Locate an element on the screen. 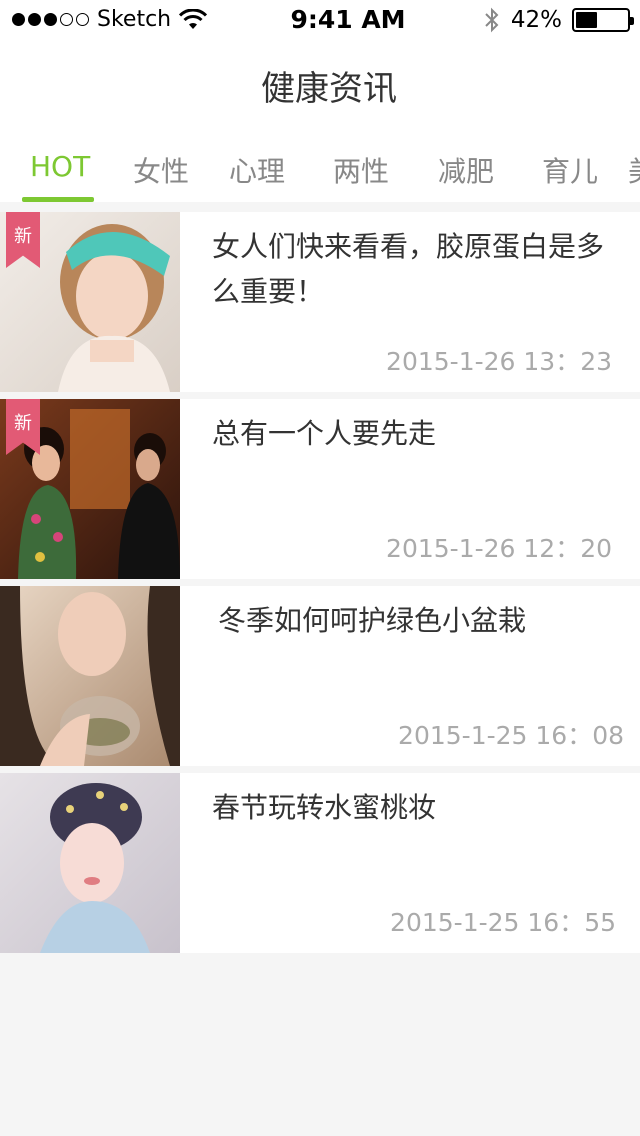 This screenshot has height=1136, width=640. tab-psychology: 心理 is located at coordinates (257, 176).